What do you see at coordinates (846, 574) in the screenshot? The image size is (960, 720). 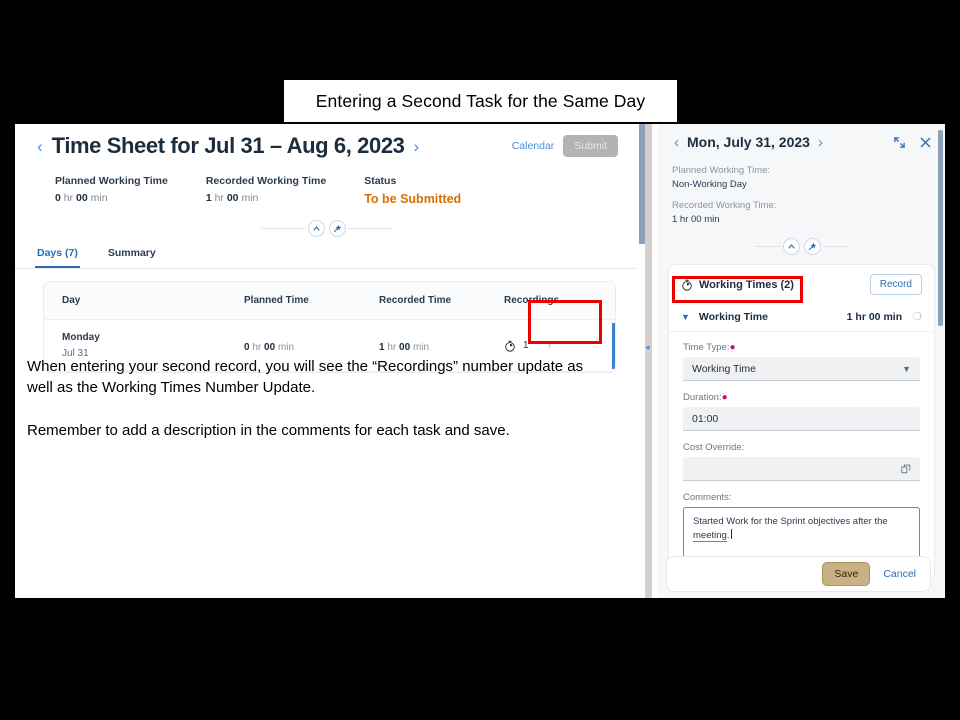 I see `save-button: Save` at bounding box center [846, 574].